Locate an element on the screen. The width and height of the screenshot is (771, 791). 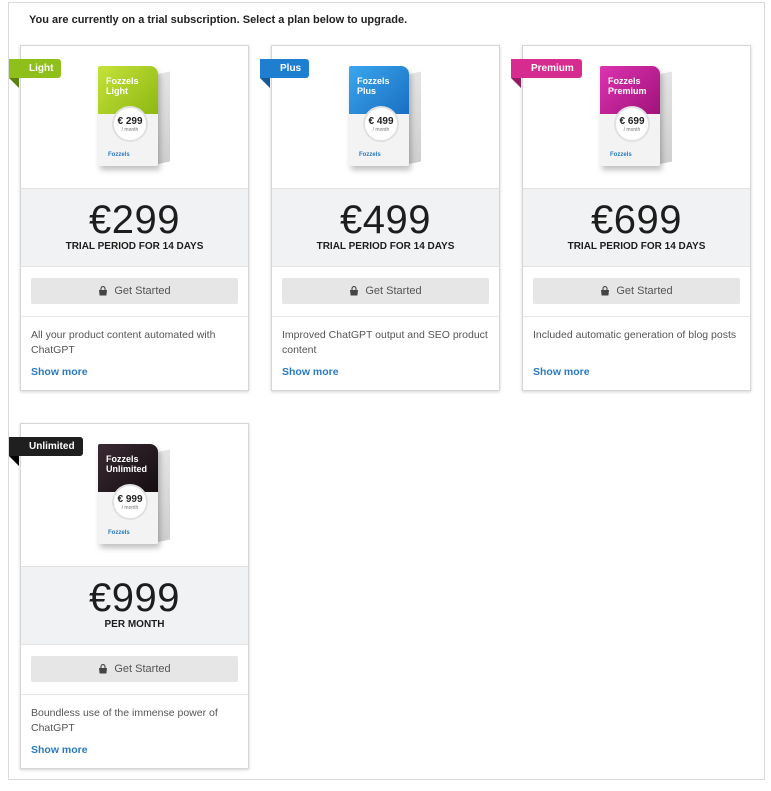
plan-ribbon: Plus is located at coordinates (285, 68).